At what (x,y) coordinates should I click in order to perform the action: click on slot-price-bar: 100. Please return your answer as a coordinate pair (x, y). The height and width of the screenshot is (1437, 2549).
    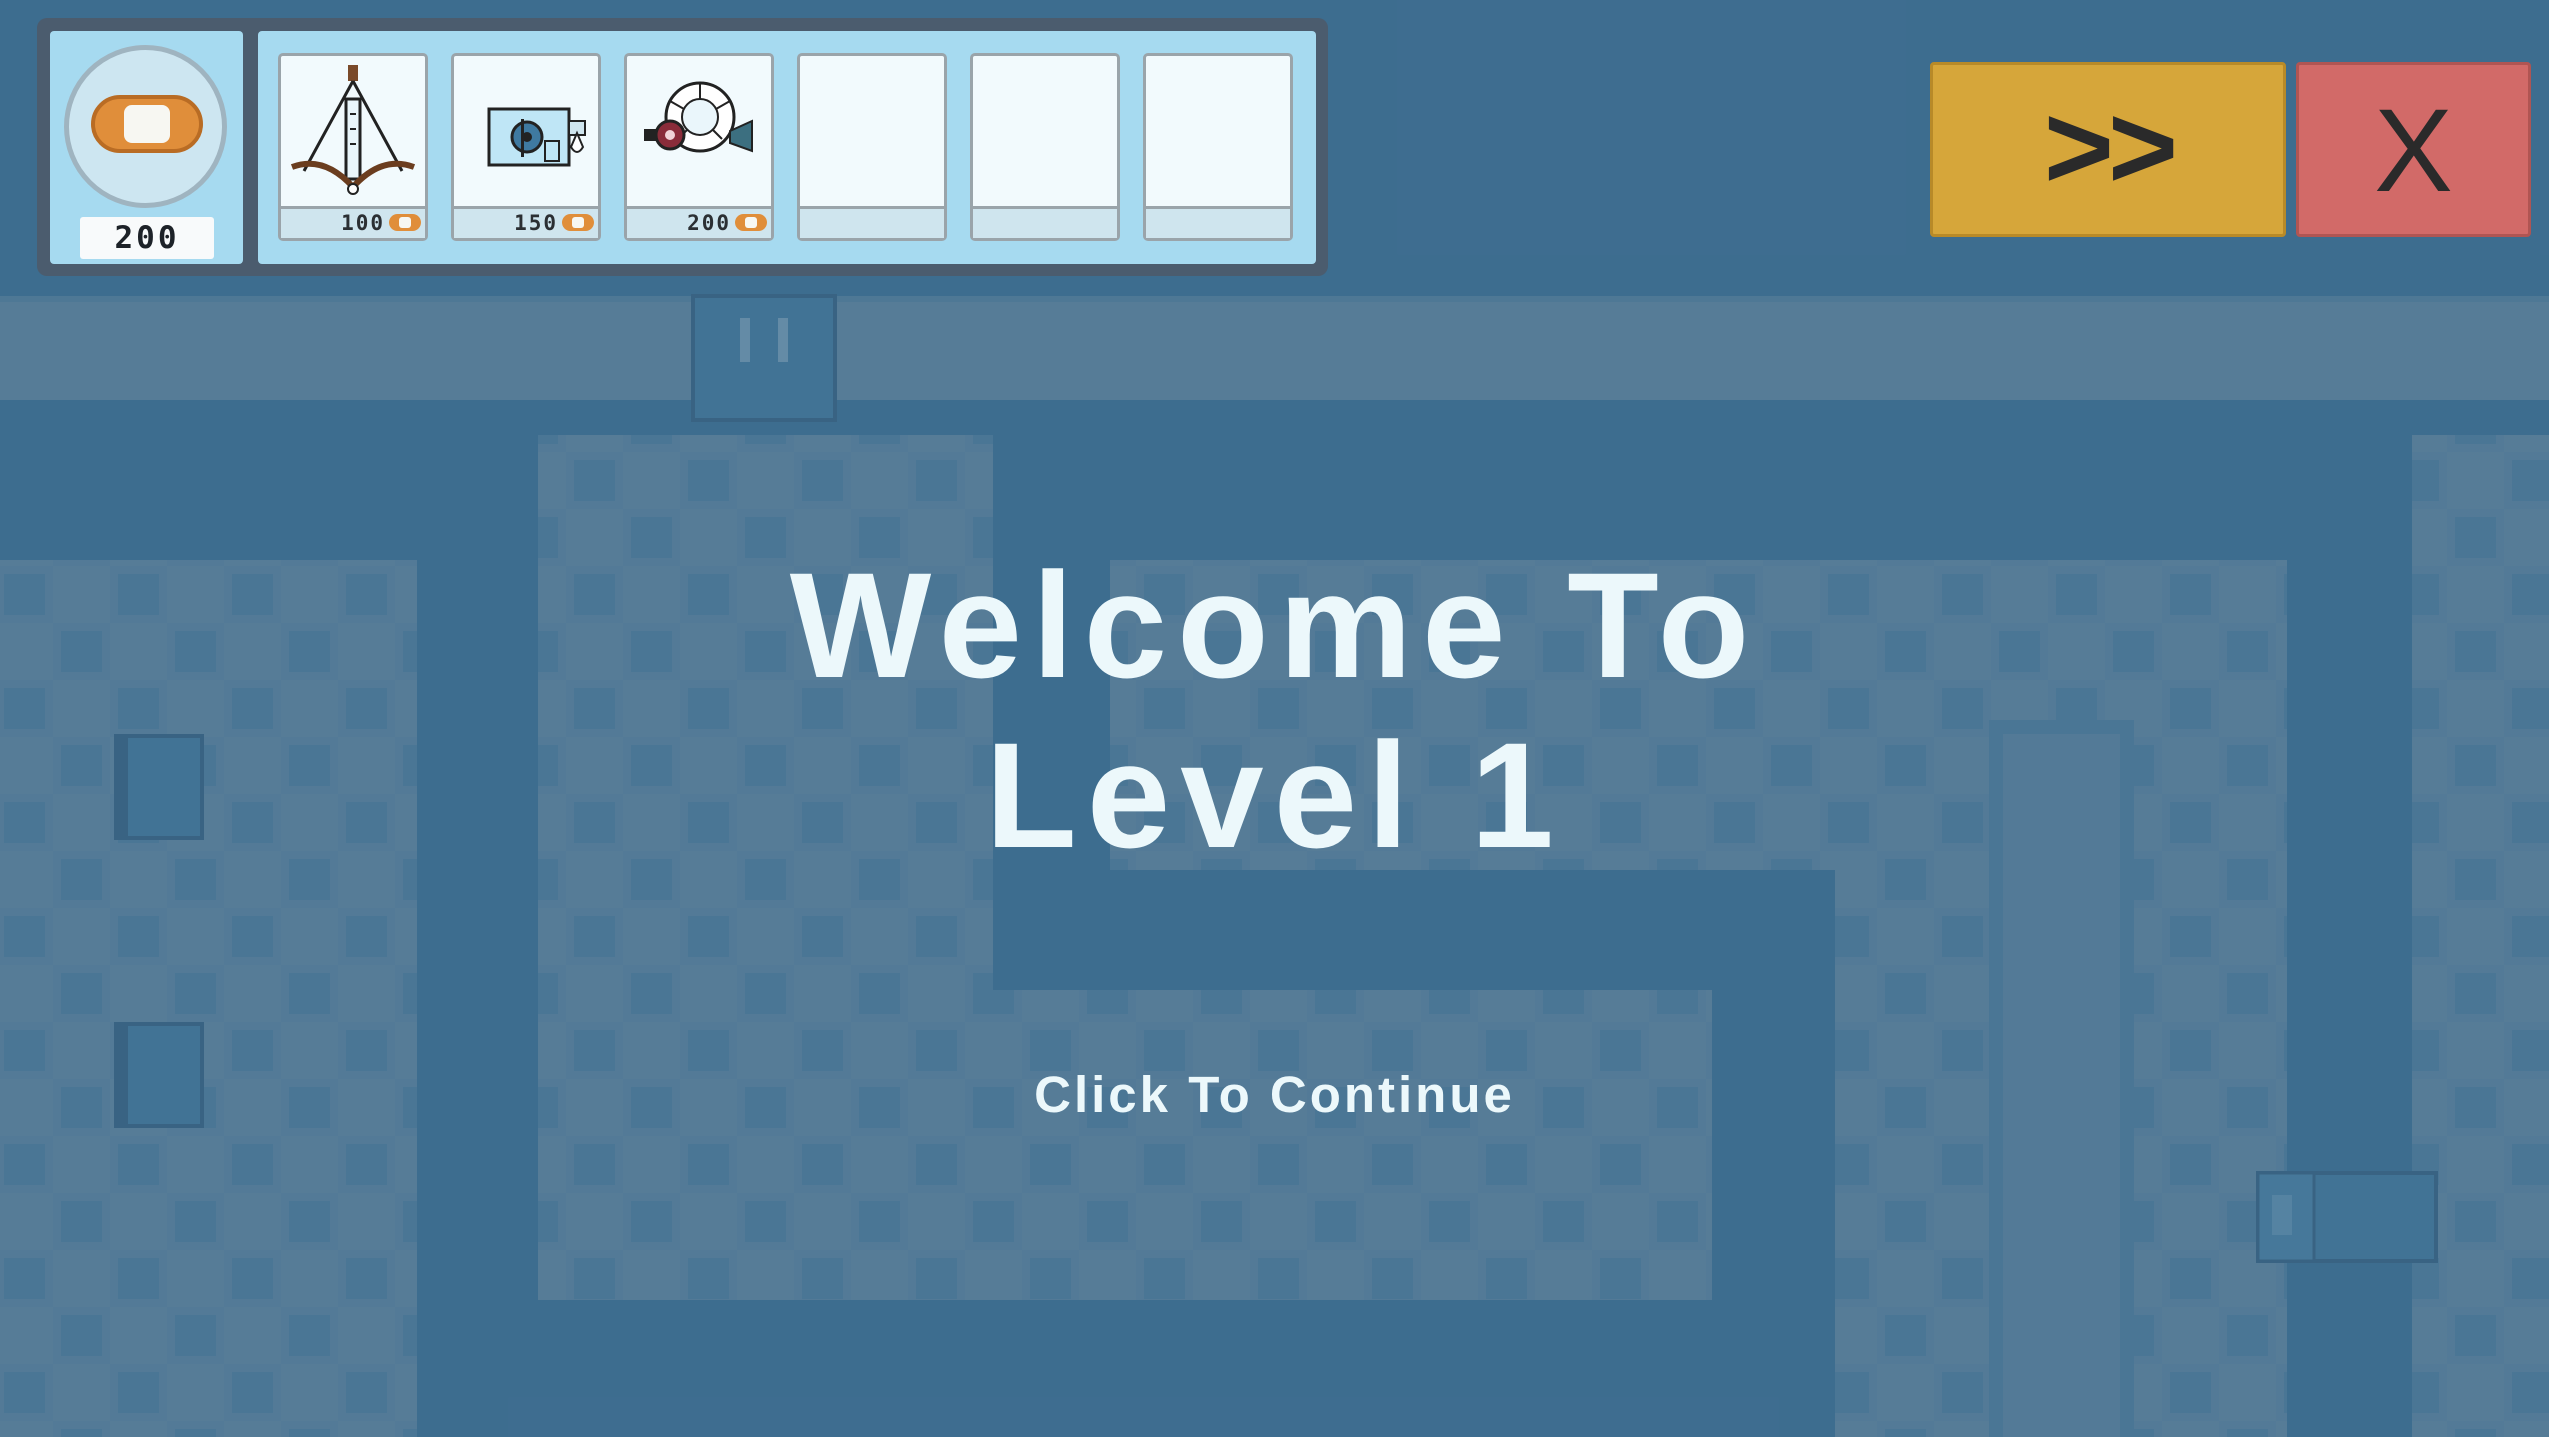
    Looking at the image, I should click on (353, 222).